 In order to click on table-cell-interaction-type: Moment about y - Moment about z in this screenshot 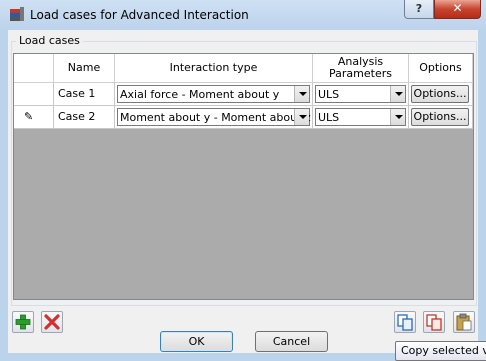, I will do `click(214, 117)`.